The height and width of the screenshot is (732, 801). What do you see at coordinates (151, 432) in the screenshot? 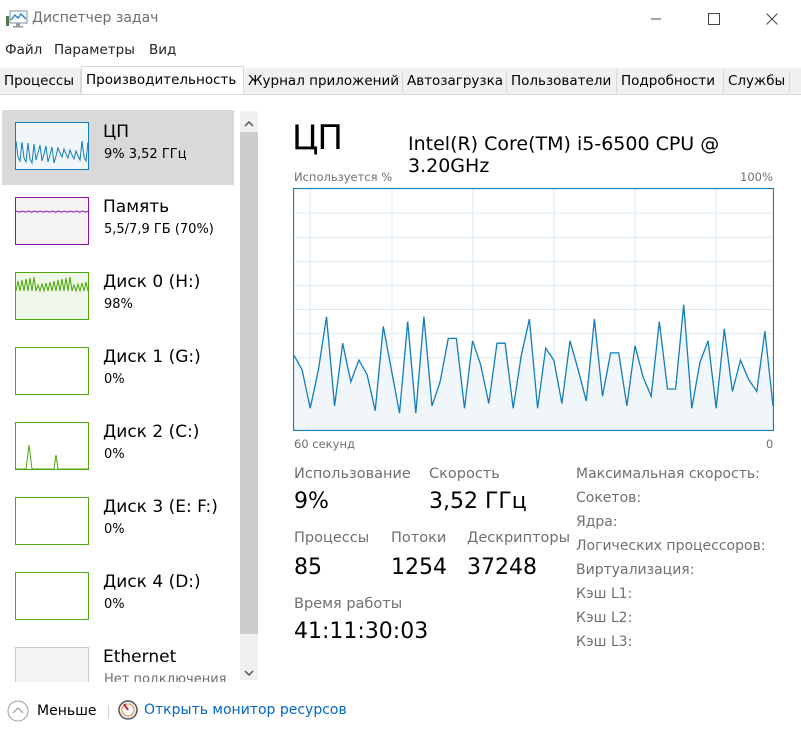
I see `sidebar-item-title: Диск 2 (C:)` at bounding box center [151, 432].